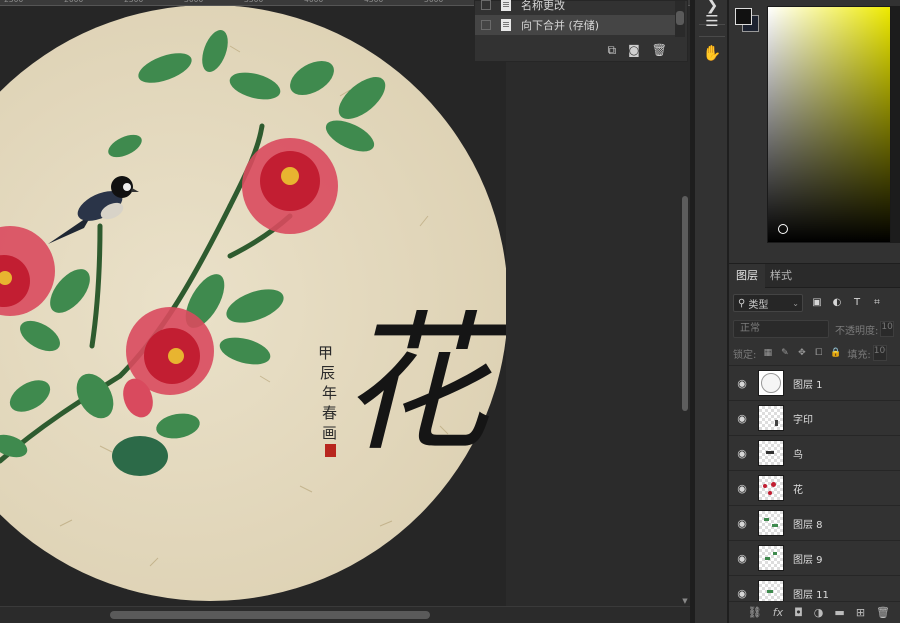 The height and width of the screenshot is (623, 900). I want to click on trash-icon: 🗑, so click(659, 50).